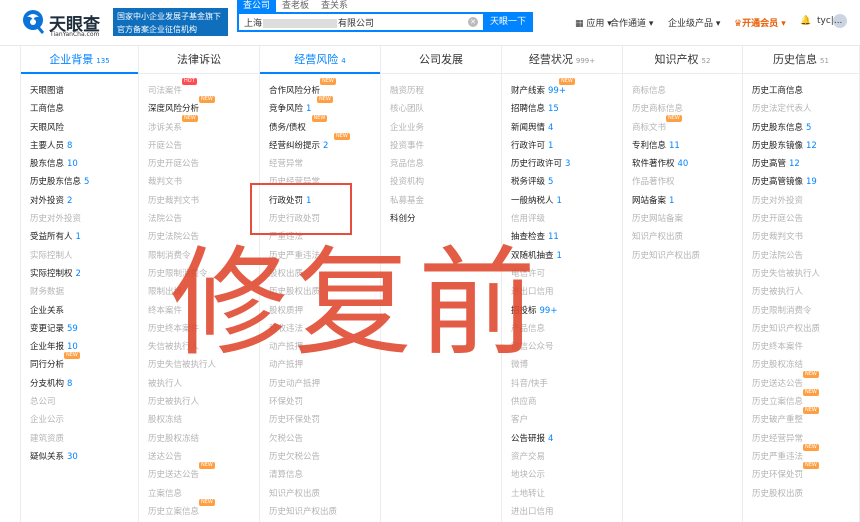 This screenshot has height=522, width=860. I want to click on list-item: 深度风险分析 NEW, so click(203, 107).